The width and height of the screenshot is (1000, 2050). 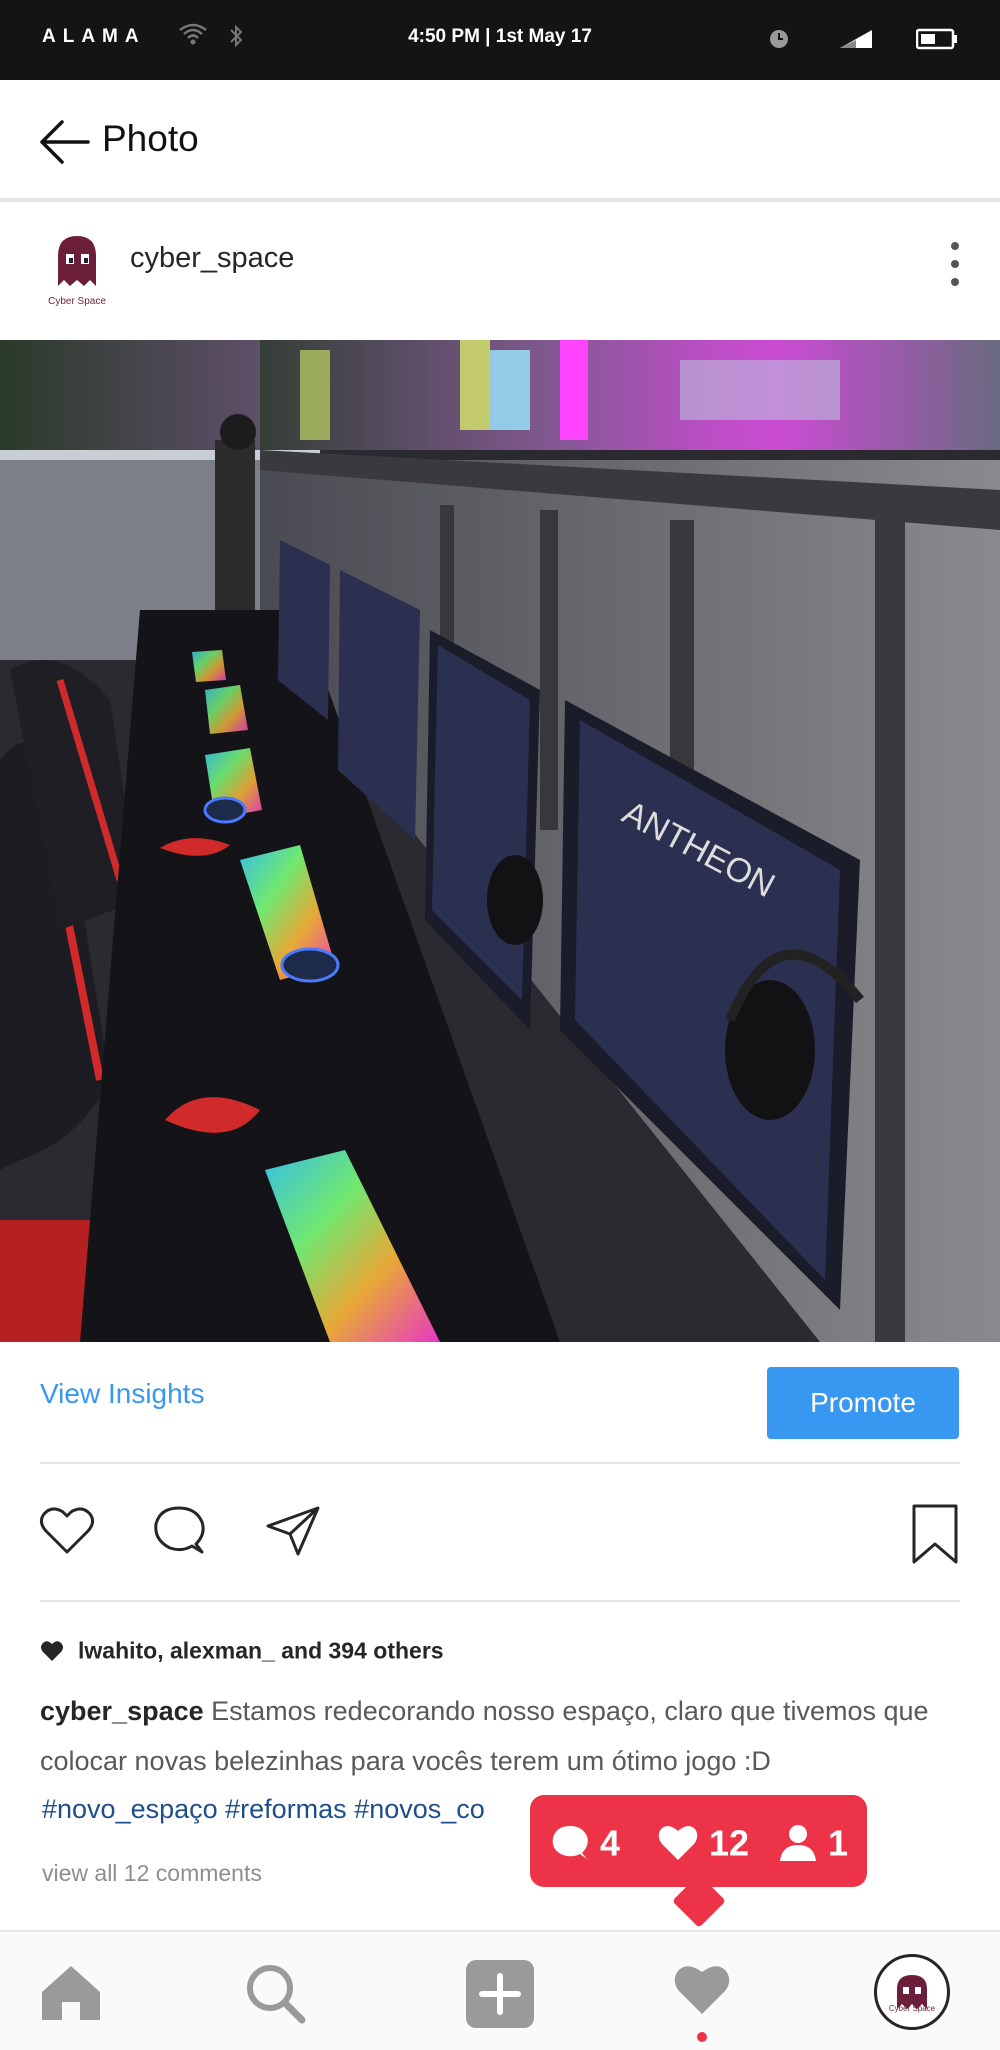 What do you see at coordinates (64, 142) in the screenshot?
I see `arrow-left-icon` at bounding box center [64, 142].